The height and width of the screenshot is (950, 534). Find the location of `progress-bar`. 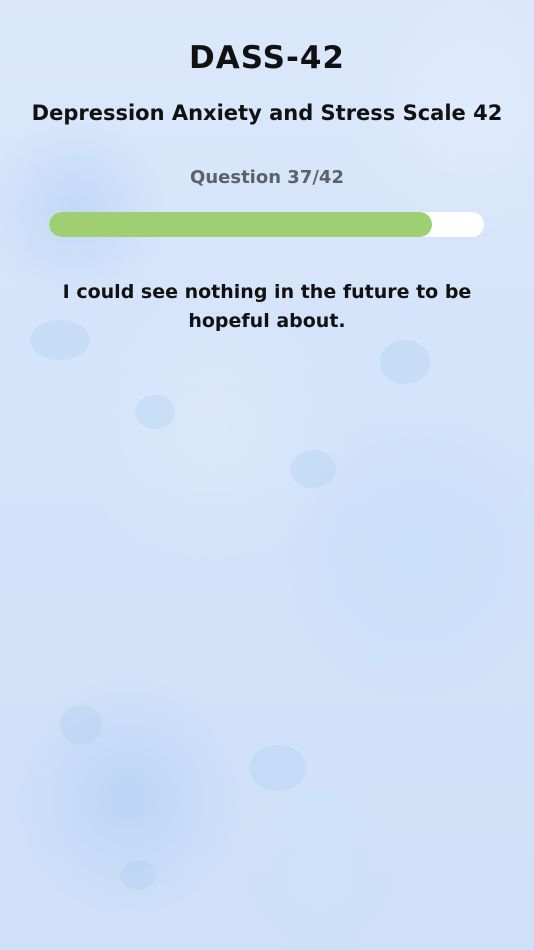

progress-bar is located at coordinates (266, 224).